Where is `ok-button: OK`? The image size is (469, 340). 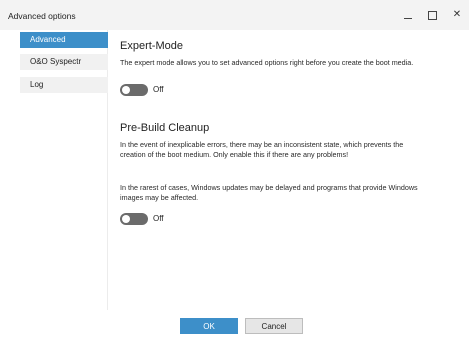
ok-button: OK is located at coordinates (209, 326).